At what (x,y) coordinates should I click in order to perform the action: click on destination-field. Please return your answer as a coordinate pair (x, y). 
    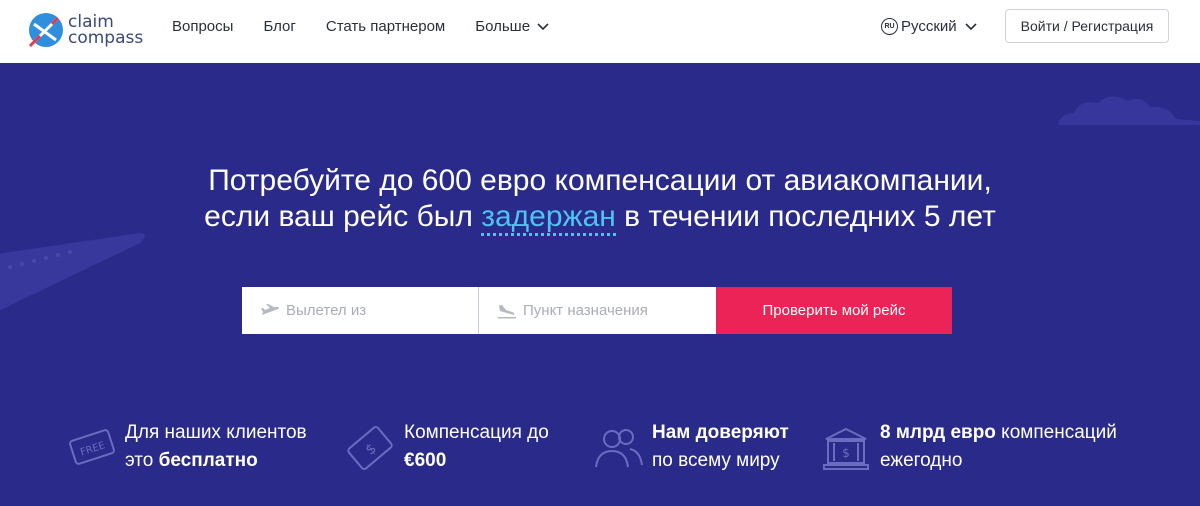
    Looking at the image, I should click on (597, 310).